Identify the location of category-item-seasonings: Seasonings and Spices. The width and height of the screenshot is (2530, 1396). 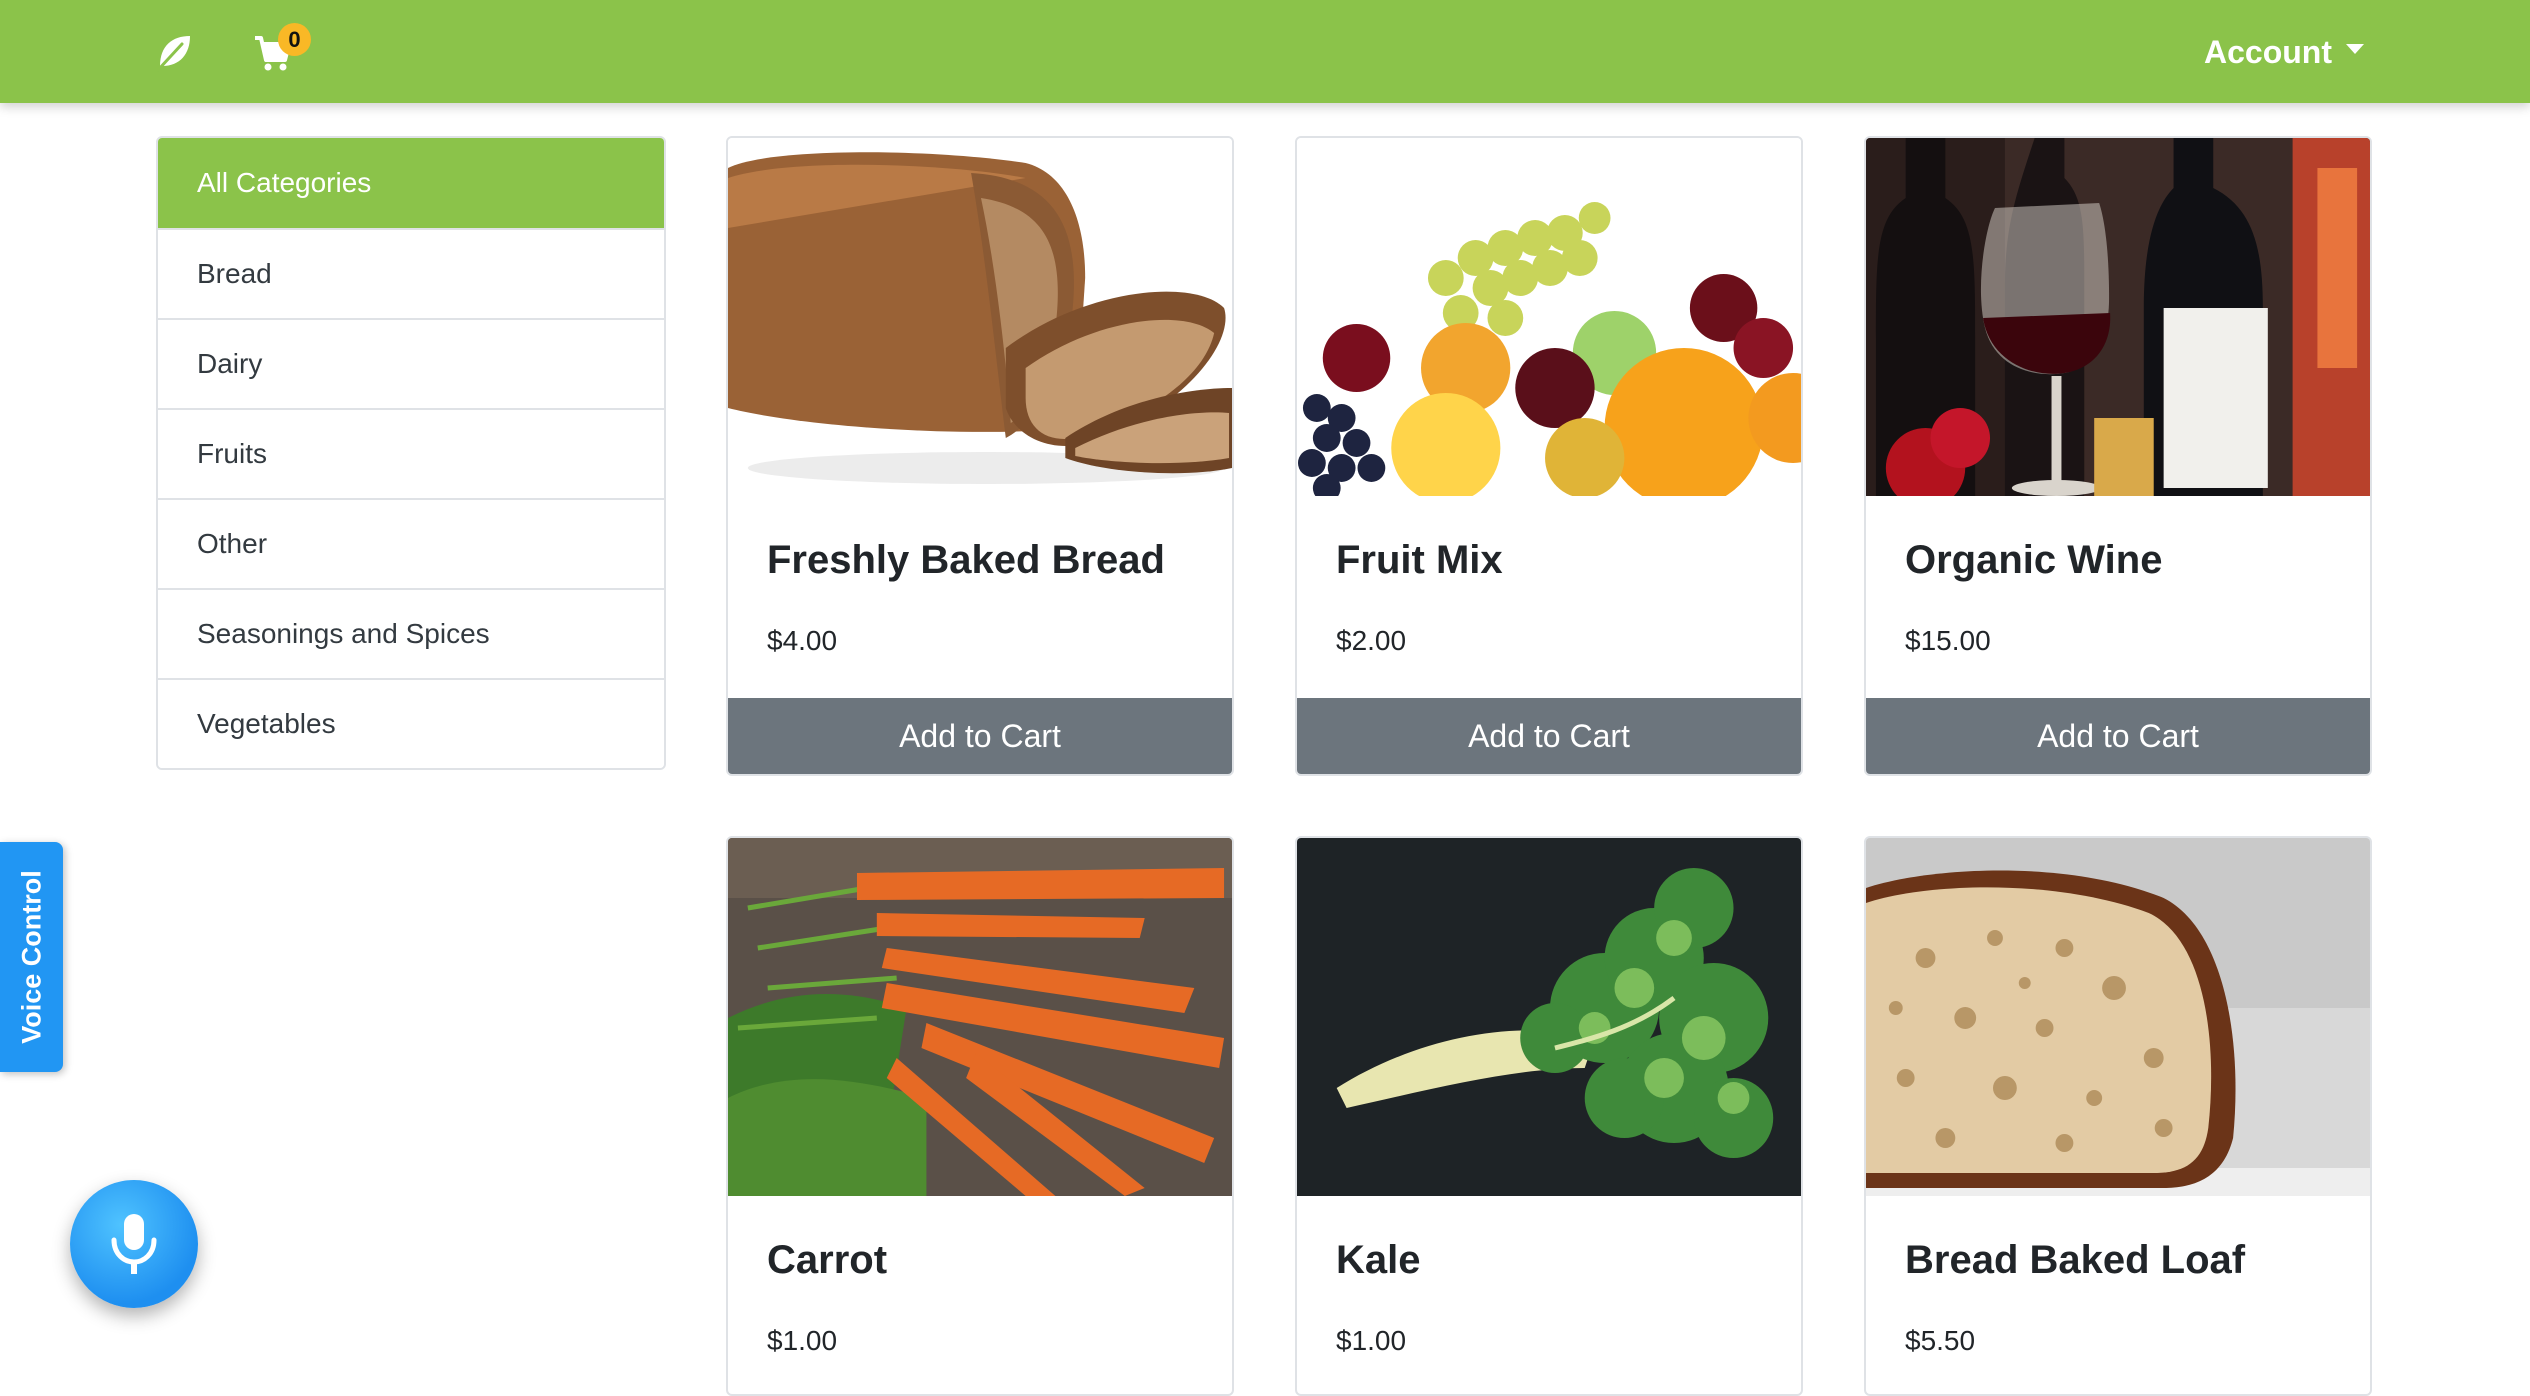
(411, 633).